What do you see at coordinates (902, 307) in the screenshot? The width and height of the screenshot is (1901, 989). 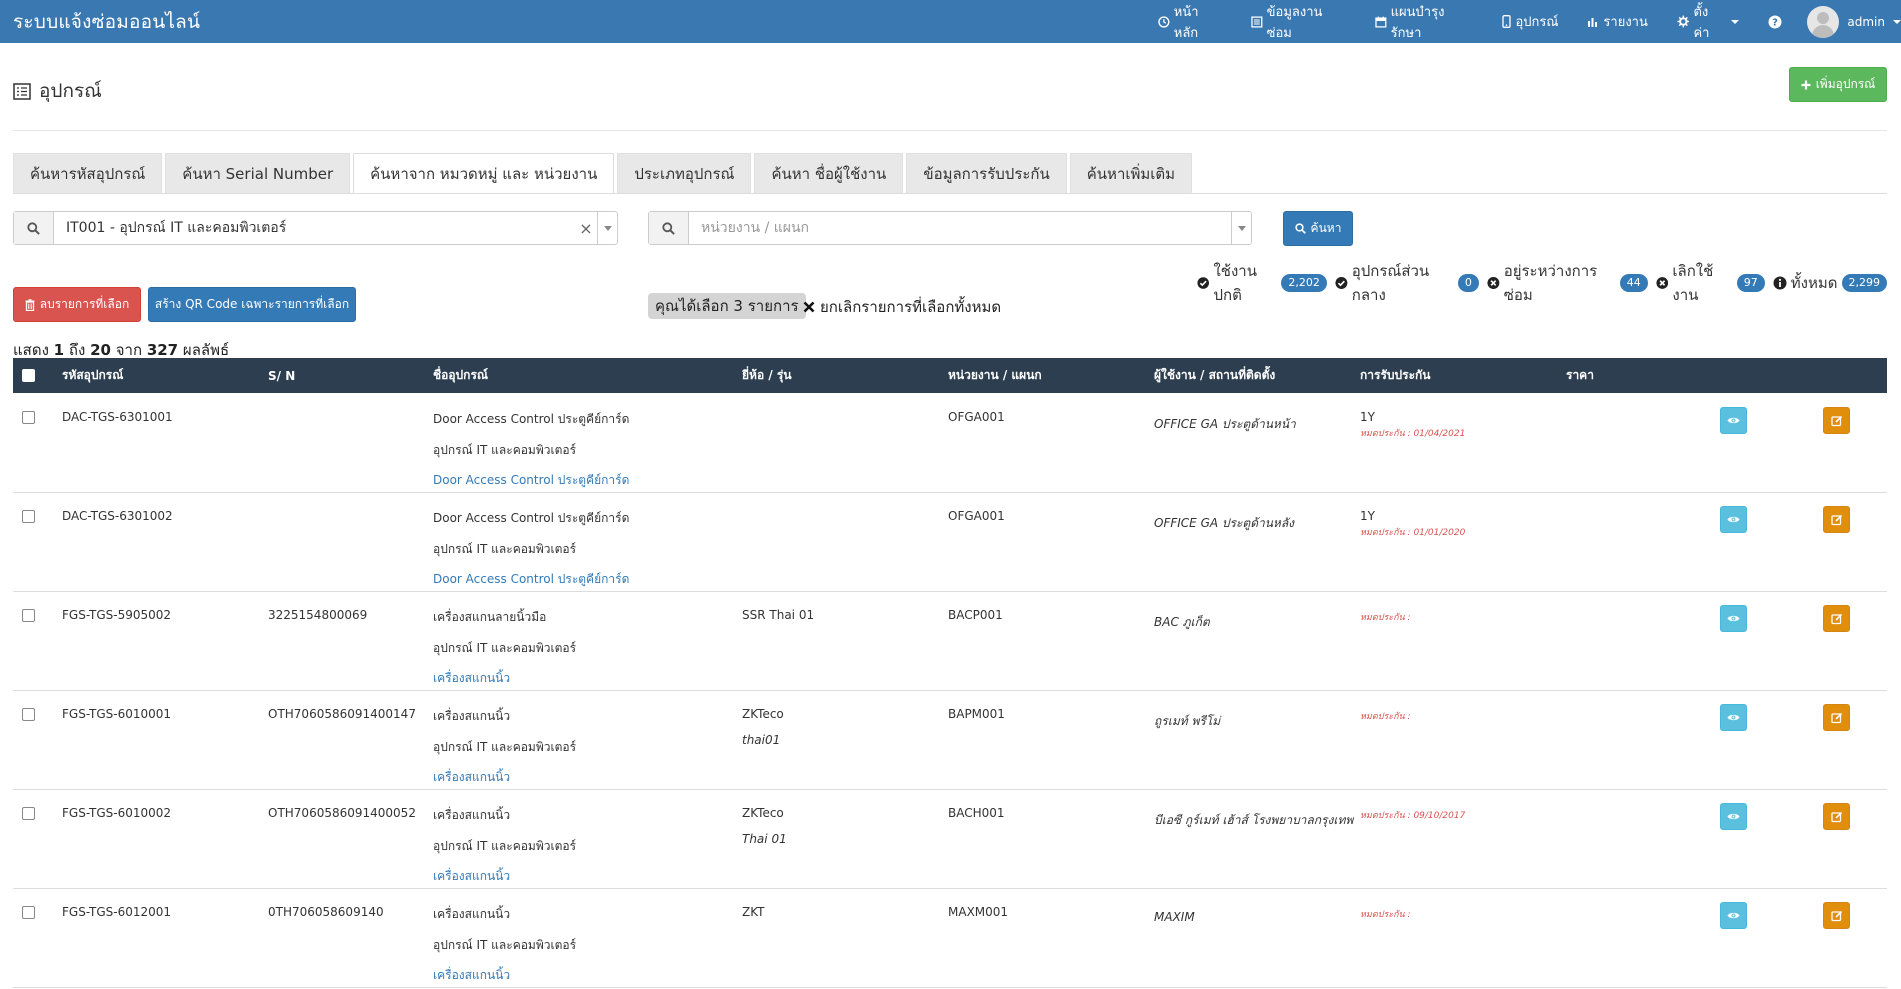 I see `cancel-all-selection: ยกเลิกรายการที่เลือกทั้งหมด` at bounding box center [902, 307].